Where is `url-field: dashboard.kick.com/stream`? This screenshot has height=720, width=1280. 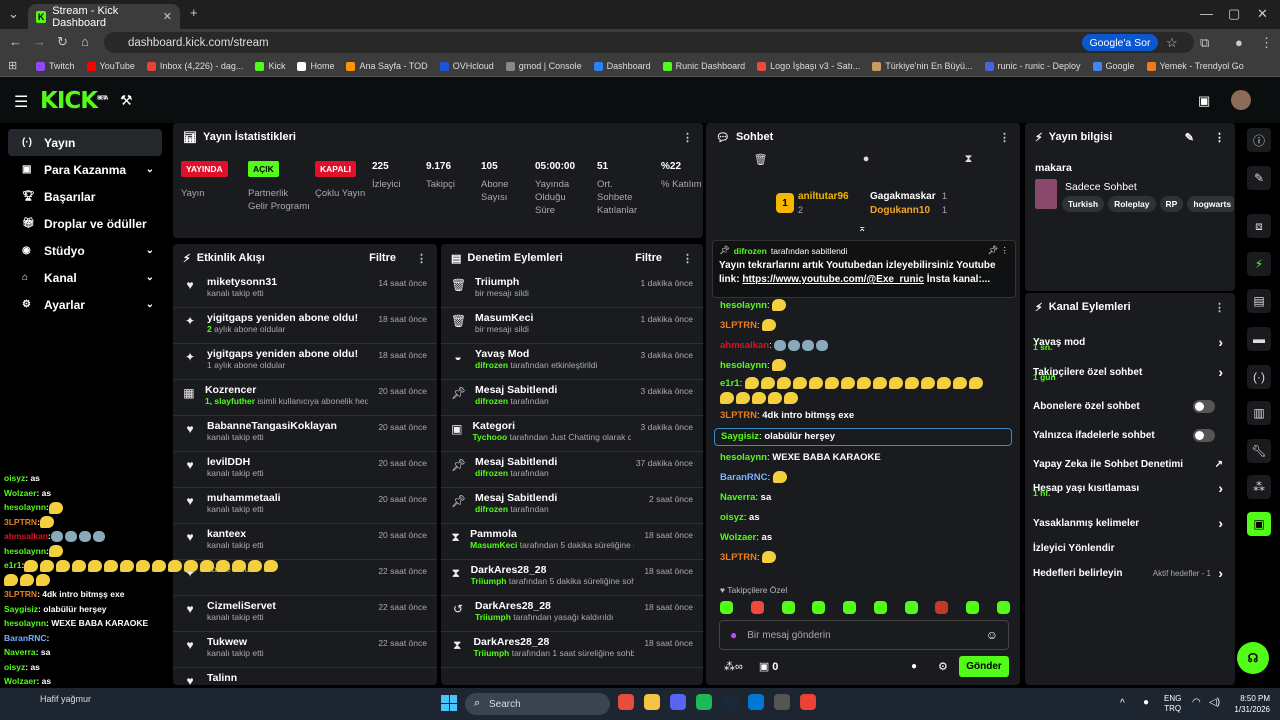 url-field: dashboard.kick.com/stream is located at coordinates (649, 42).